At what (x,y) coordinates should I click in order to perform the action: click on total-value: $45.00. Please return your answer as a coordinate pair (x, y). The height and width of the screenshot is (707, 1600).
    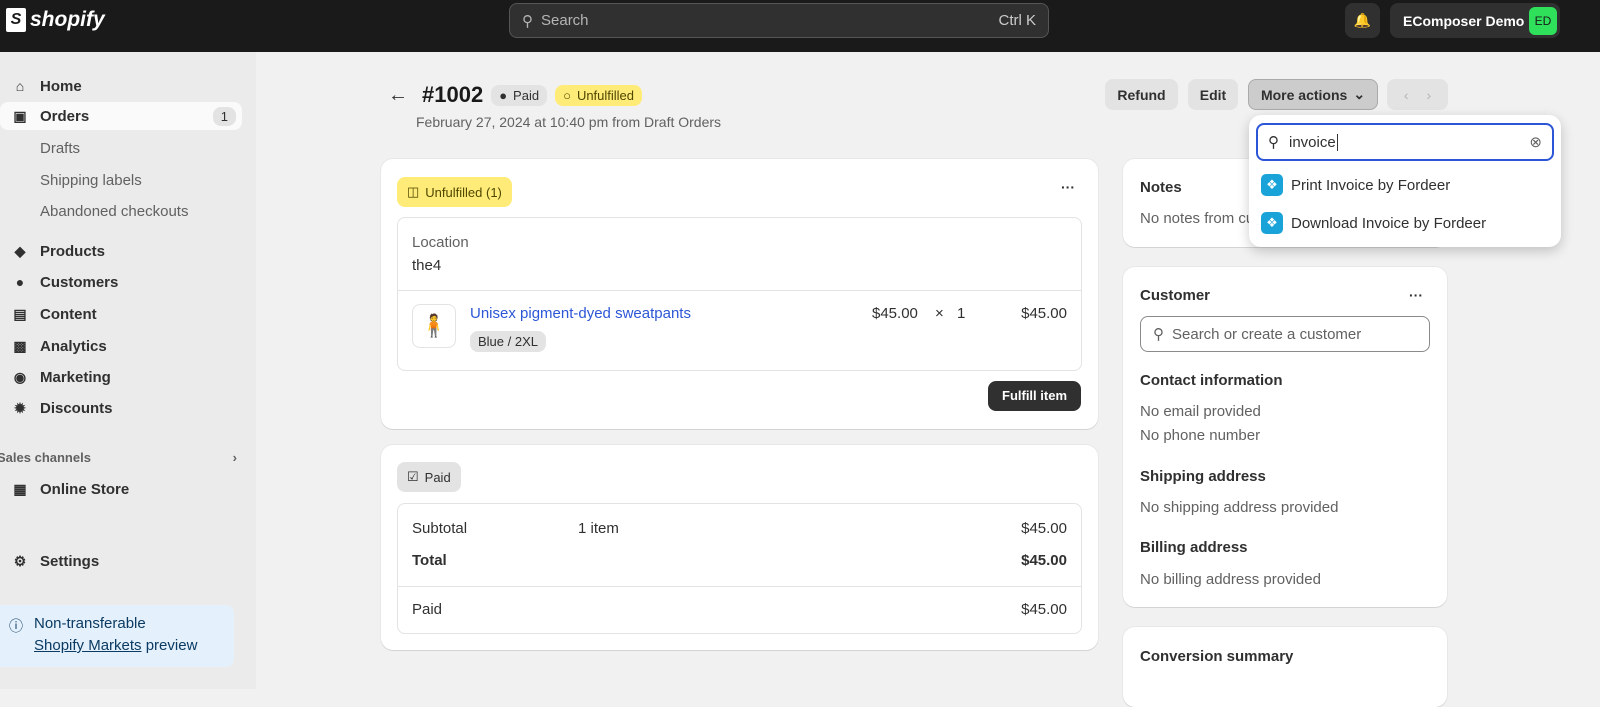
    Looking at the image, I should click on (1044, 560).